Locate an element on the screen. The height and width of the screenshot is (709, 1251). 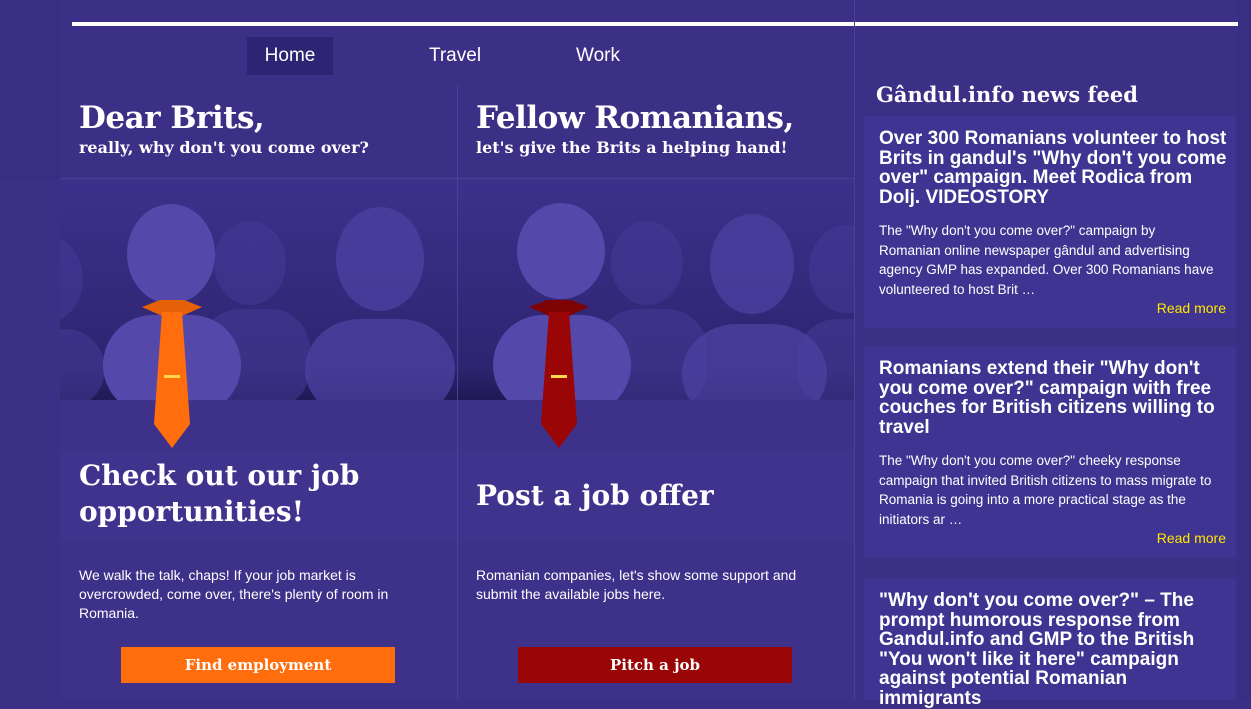
nav-home: Home is located at coordinates (290, 56).